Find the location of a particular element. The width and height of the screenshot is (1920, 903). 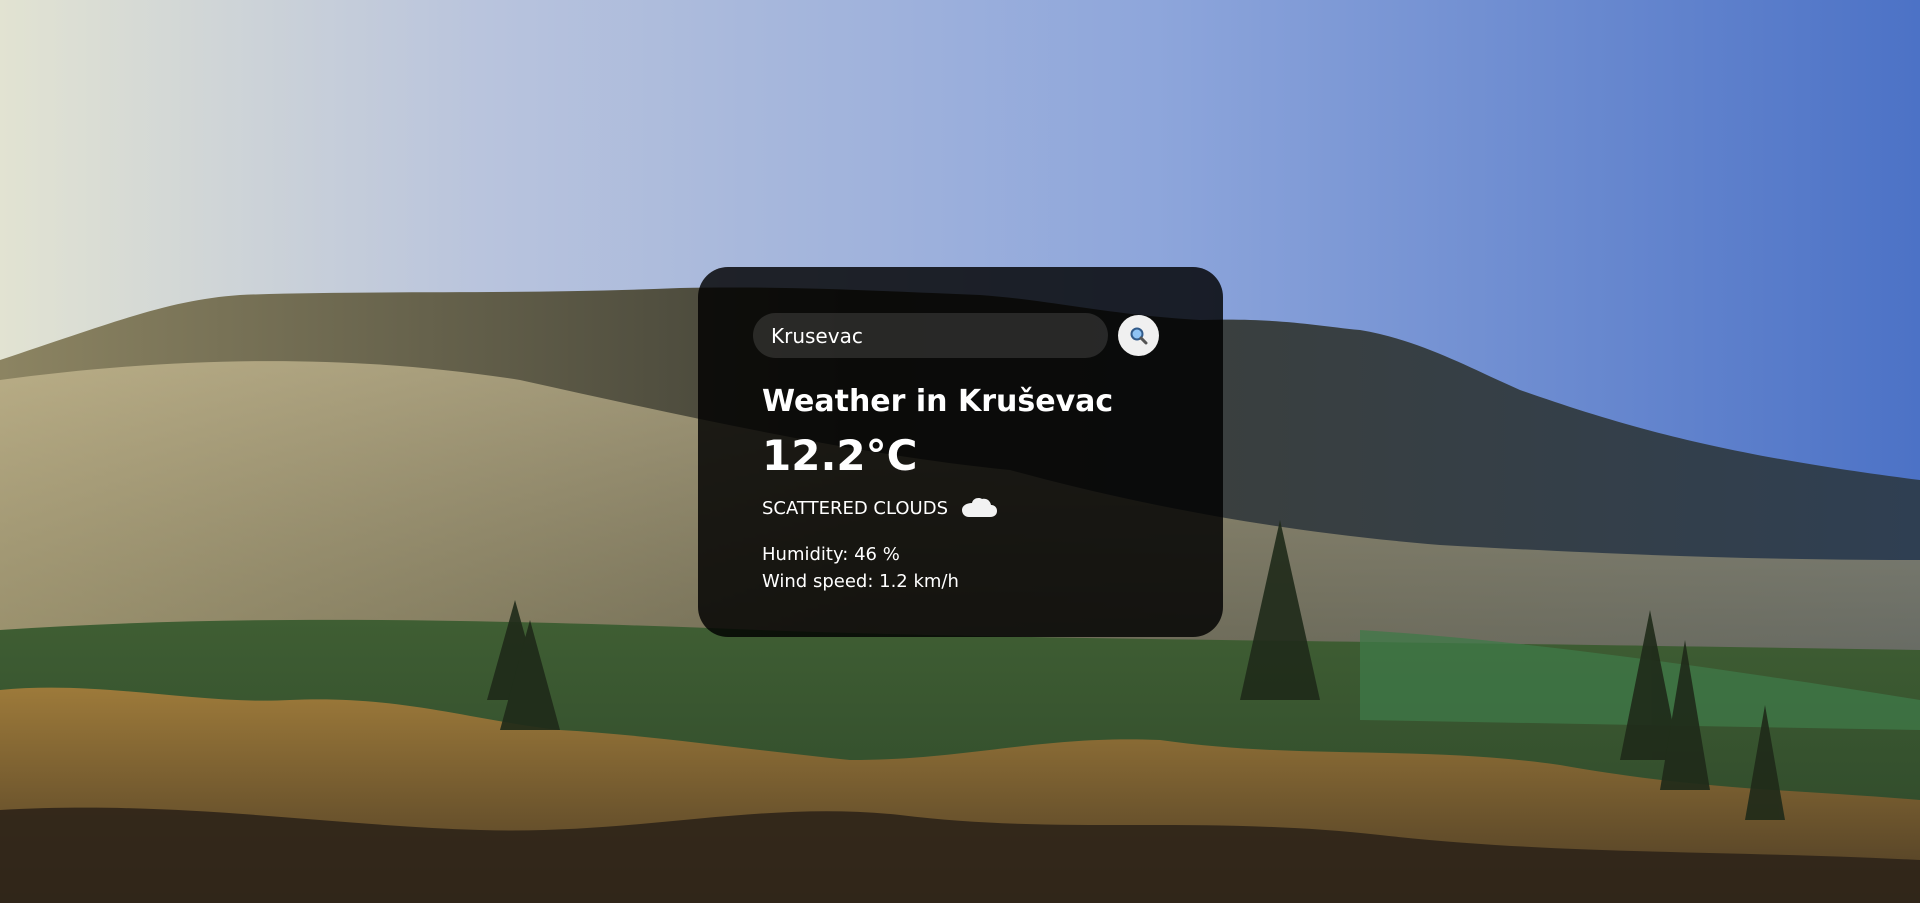

wind-speed-text: Wind speed: 1.2 km/h is located at coordinates (860, 581).